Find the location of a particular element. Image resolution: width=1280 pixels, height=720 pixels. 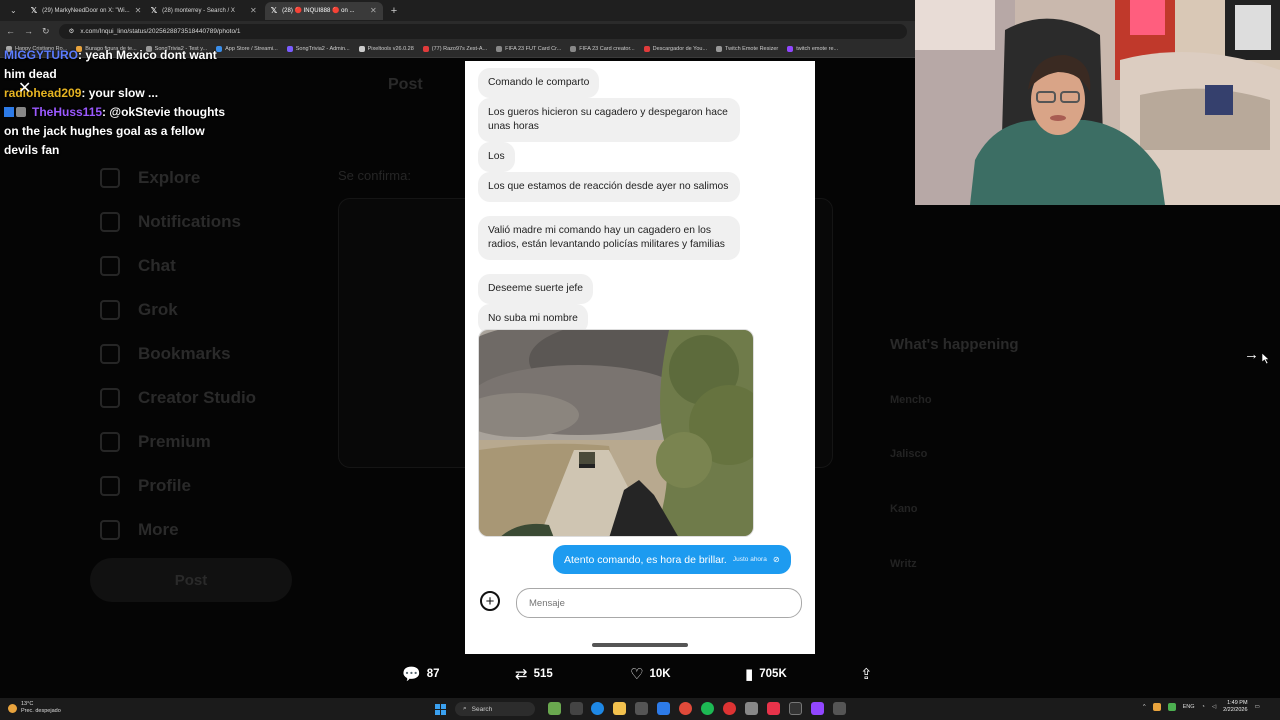

share-stat: ⇪ is located at coordinates (866, 674).